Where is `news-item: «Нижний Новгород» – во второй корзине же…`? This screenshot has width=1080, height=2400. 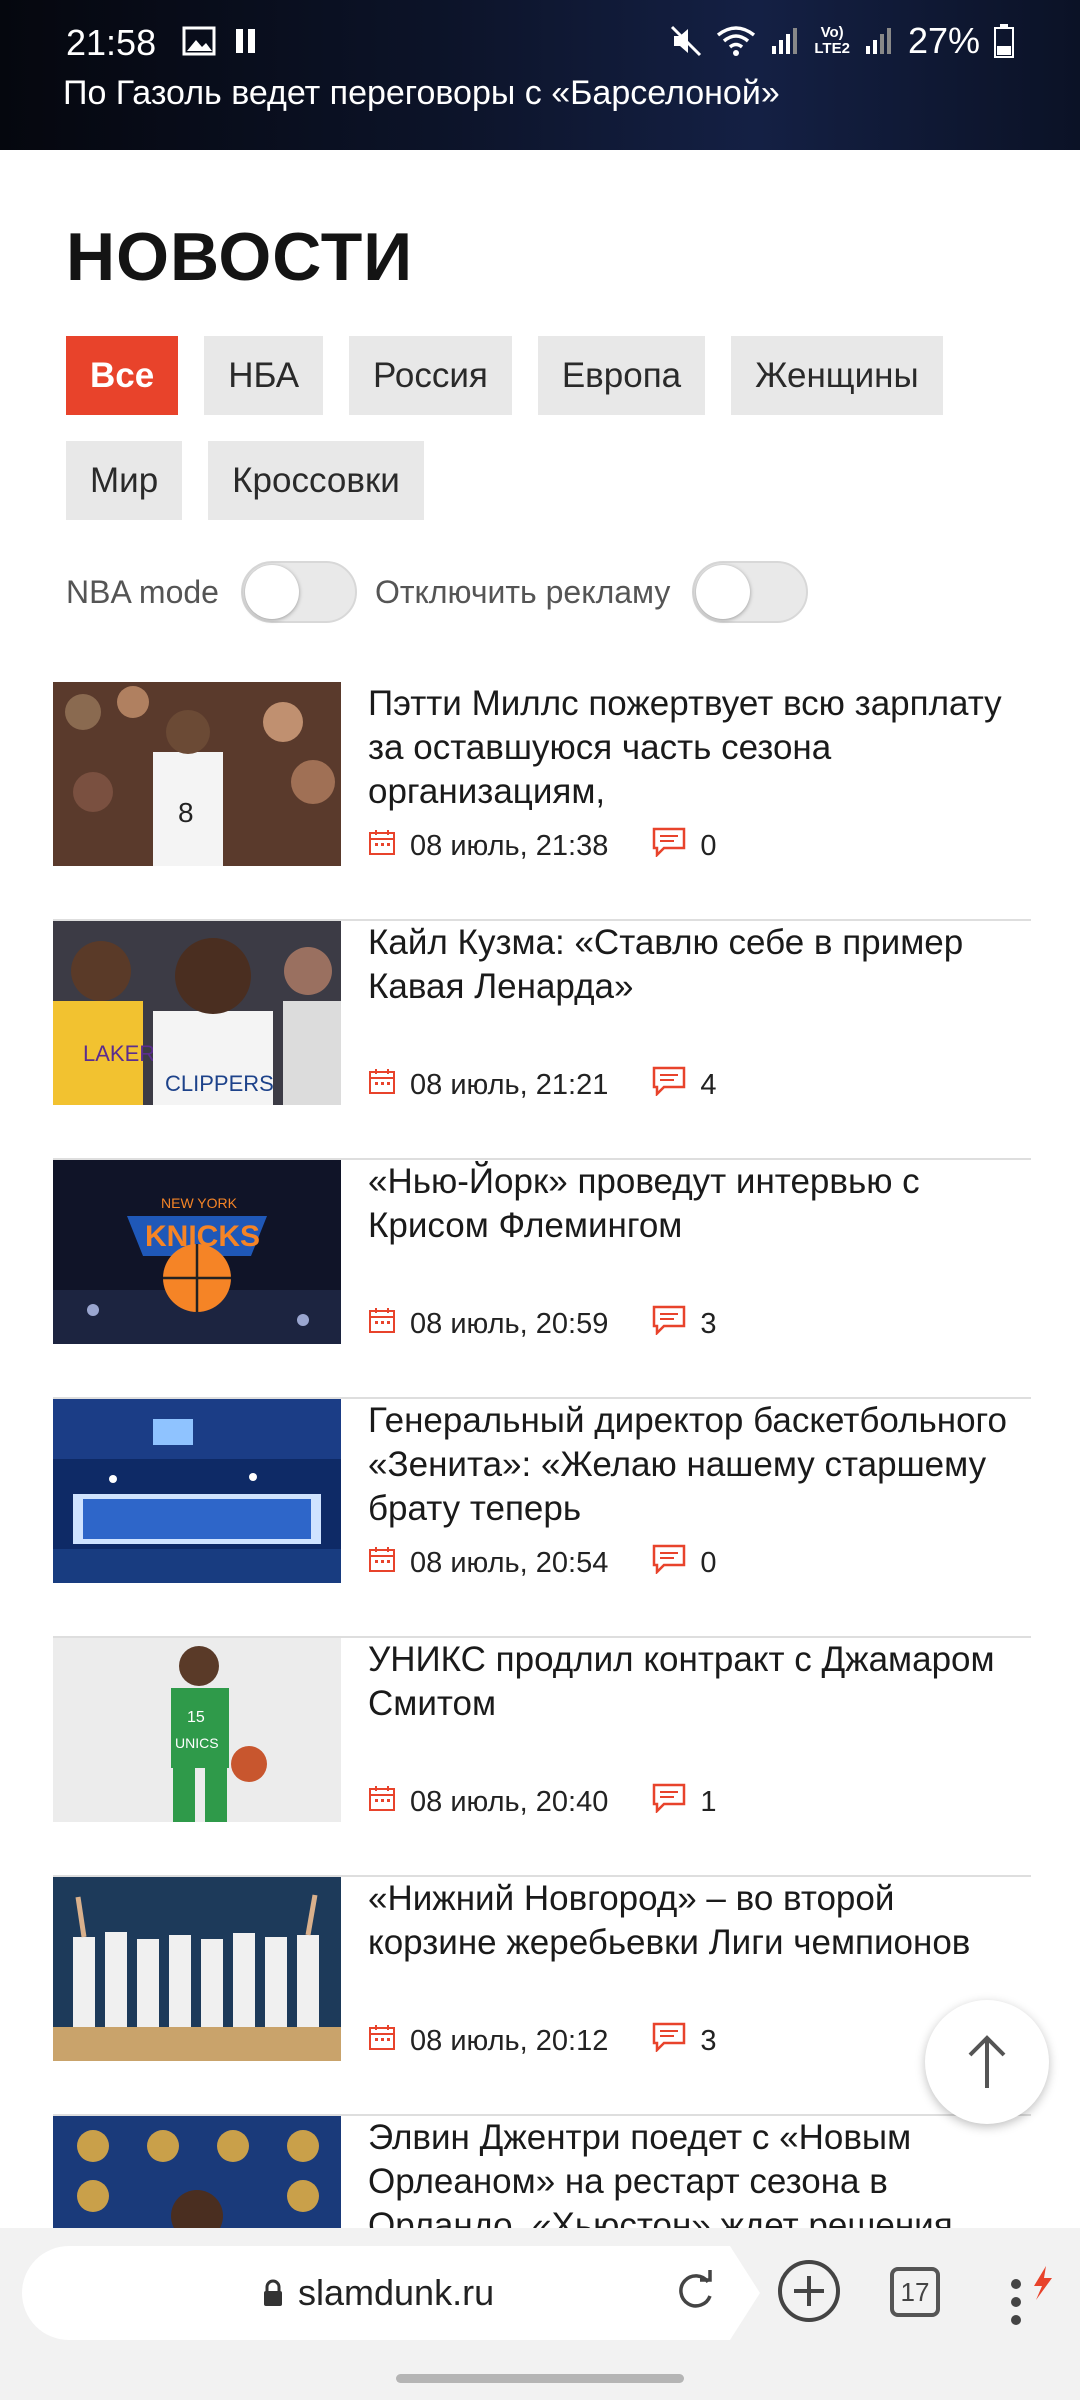
news-item: «Нижний Новгород» – во второй корзине же… is located at coordinates (542, 1996).